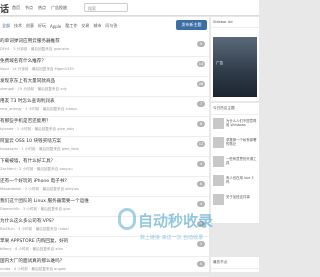 Image resolution: width=320 pixels, height=277 pixels. I want to click on topic-title: 发现京东上有大量同款商品, so click(27, 81).